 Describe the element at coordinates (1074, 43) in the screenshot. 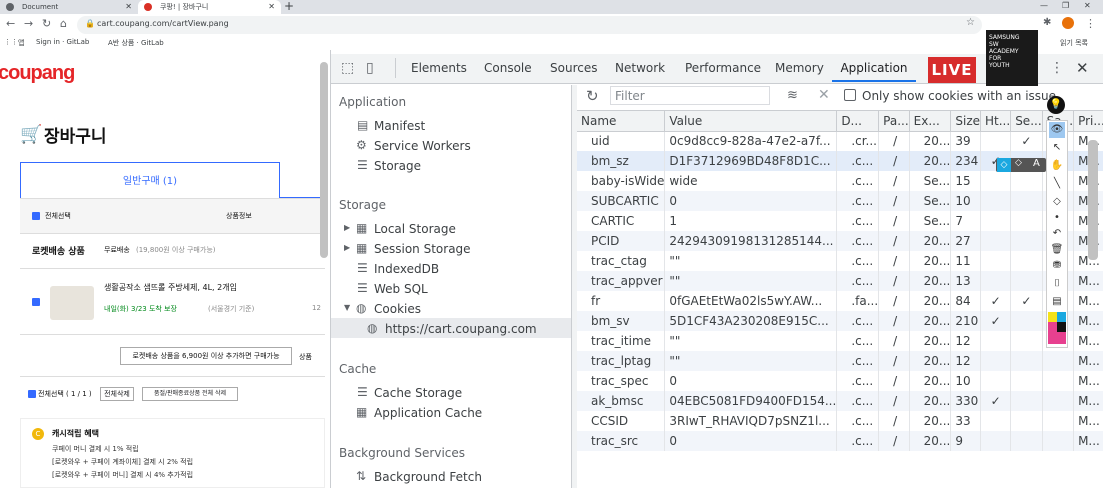

I see `reading-list: 읽기 목록` at that location.